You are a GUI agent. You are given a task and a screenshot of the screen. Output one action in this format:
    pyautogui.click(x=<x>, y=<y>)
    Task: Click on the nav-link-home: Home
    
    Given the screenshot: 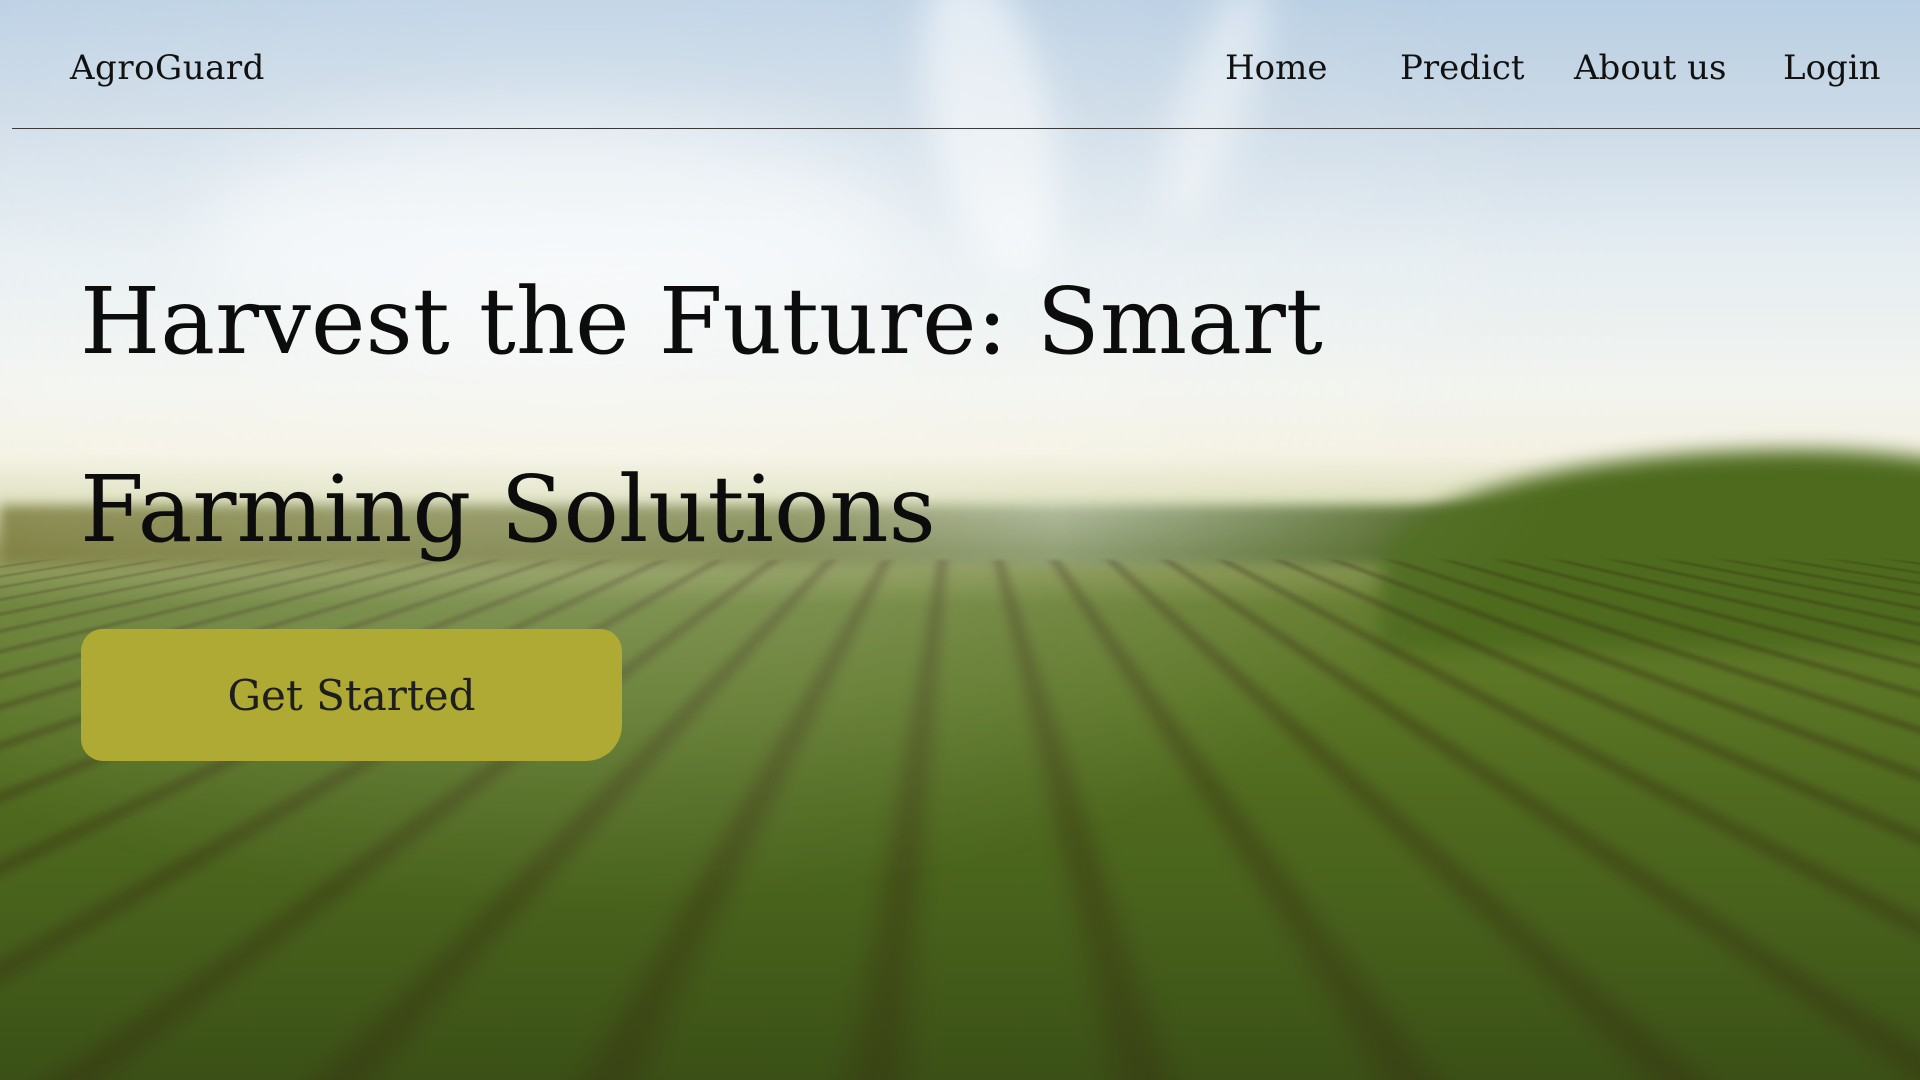 What is the action you would take?
    pyautogui.click(x=1276, y=68)
    